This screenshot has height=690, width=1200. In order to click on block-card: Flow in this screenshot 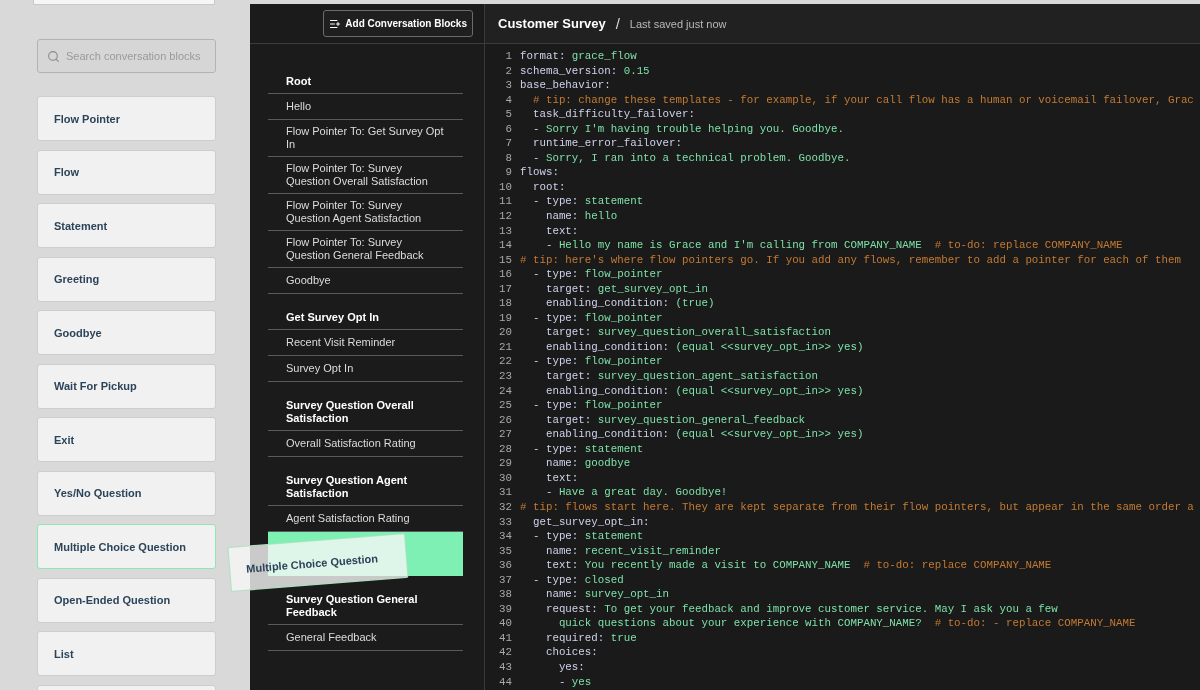, I will do `click(126, 172)`.